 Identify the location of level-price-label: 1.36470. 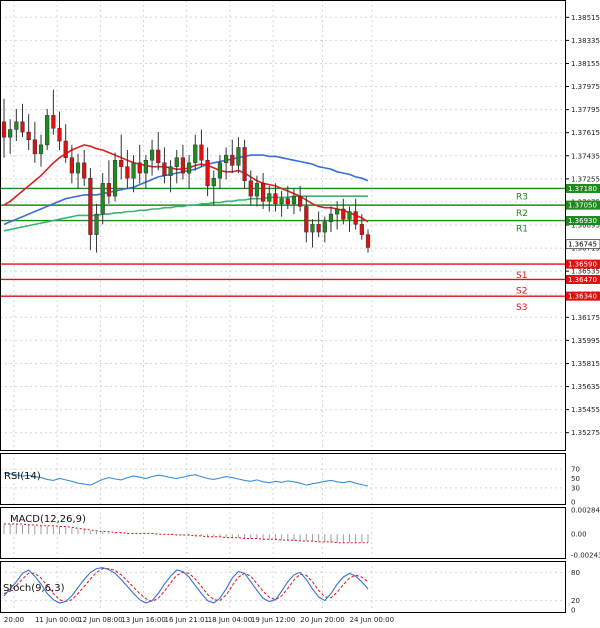
(582, 280).